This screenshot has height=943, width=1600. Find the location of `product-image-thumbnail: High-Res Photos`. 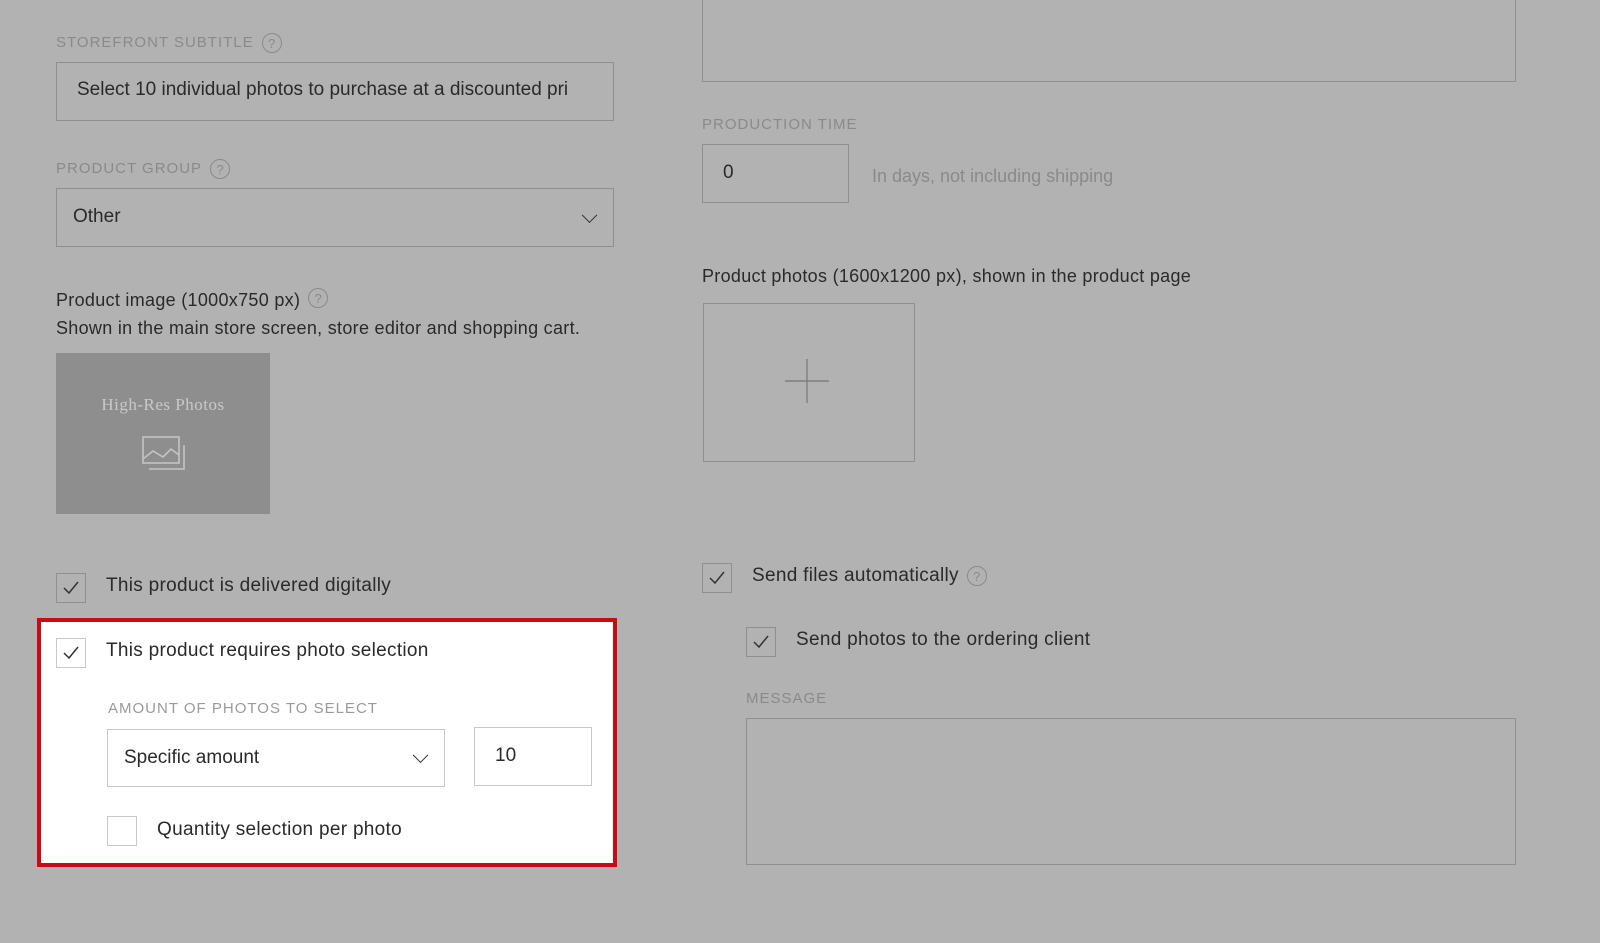

product-image-thumbnail: High-Res Photos is located at coordinates (163, 433).